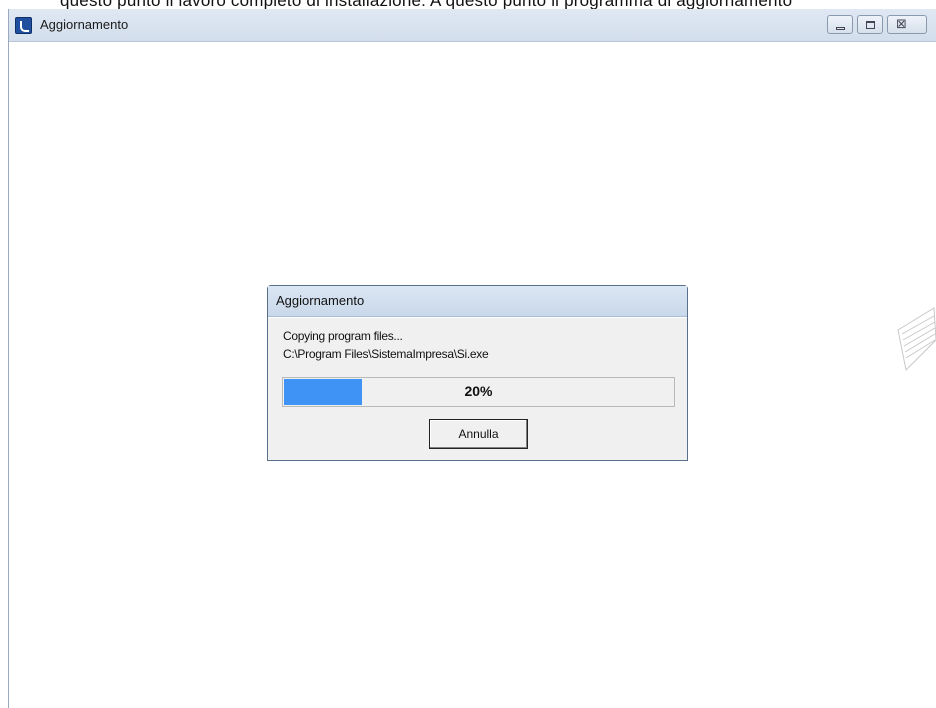  What do you see at coordinates (478, 434) in the screenshot?
I see `cancel-button: Annulla` at bounding box center [478, 434].